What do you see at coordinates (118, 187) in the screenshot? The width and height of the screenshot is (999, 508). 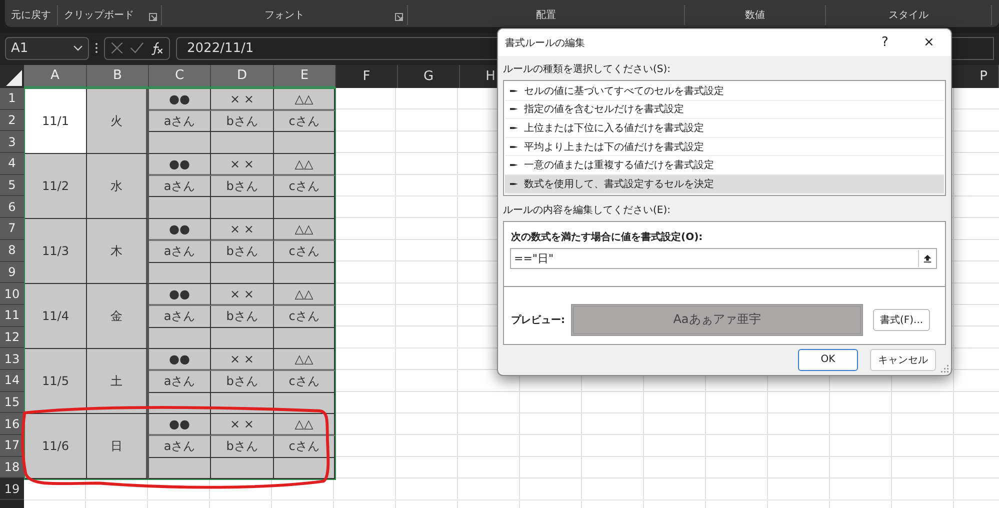 I see `weekday-cell: 水` at bounding box center [118, 187].